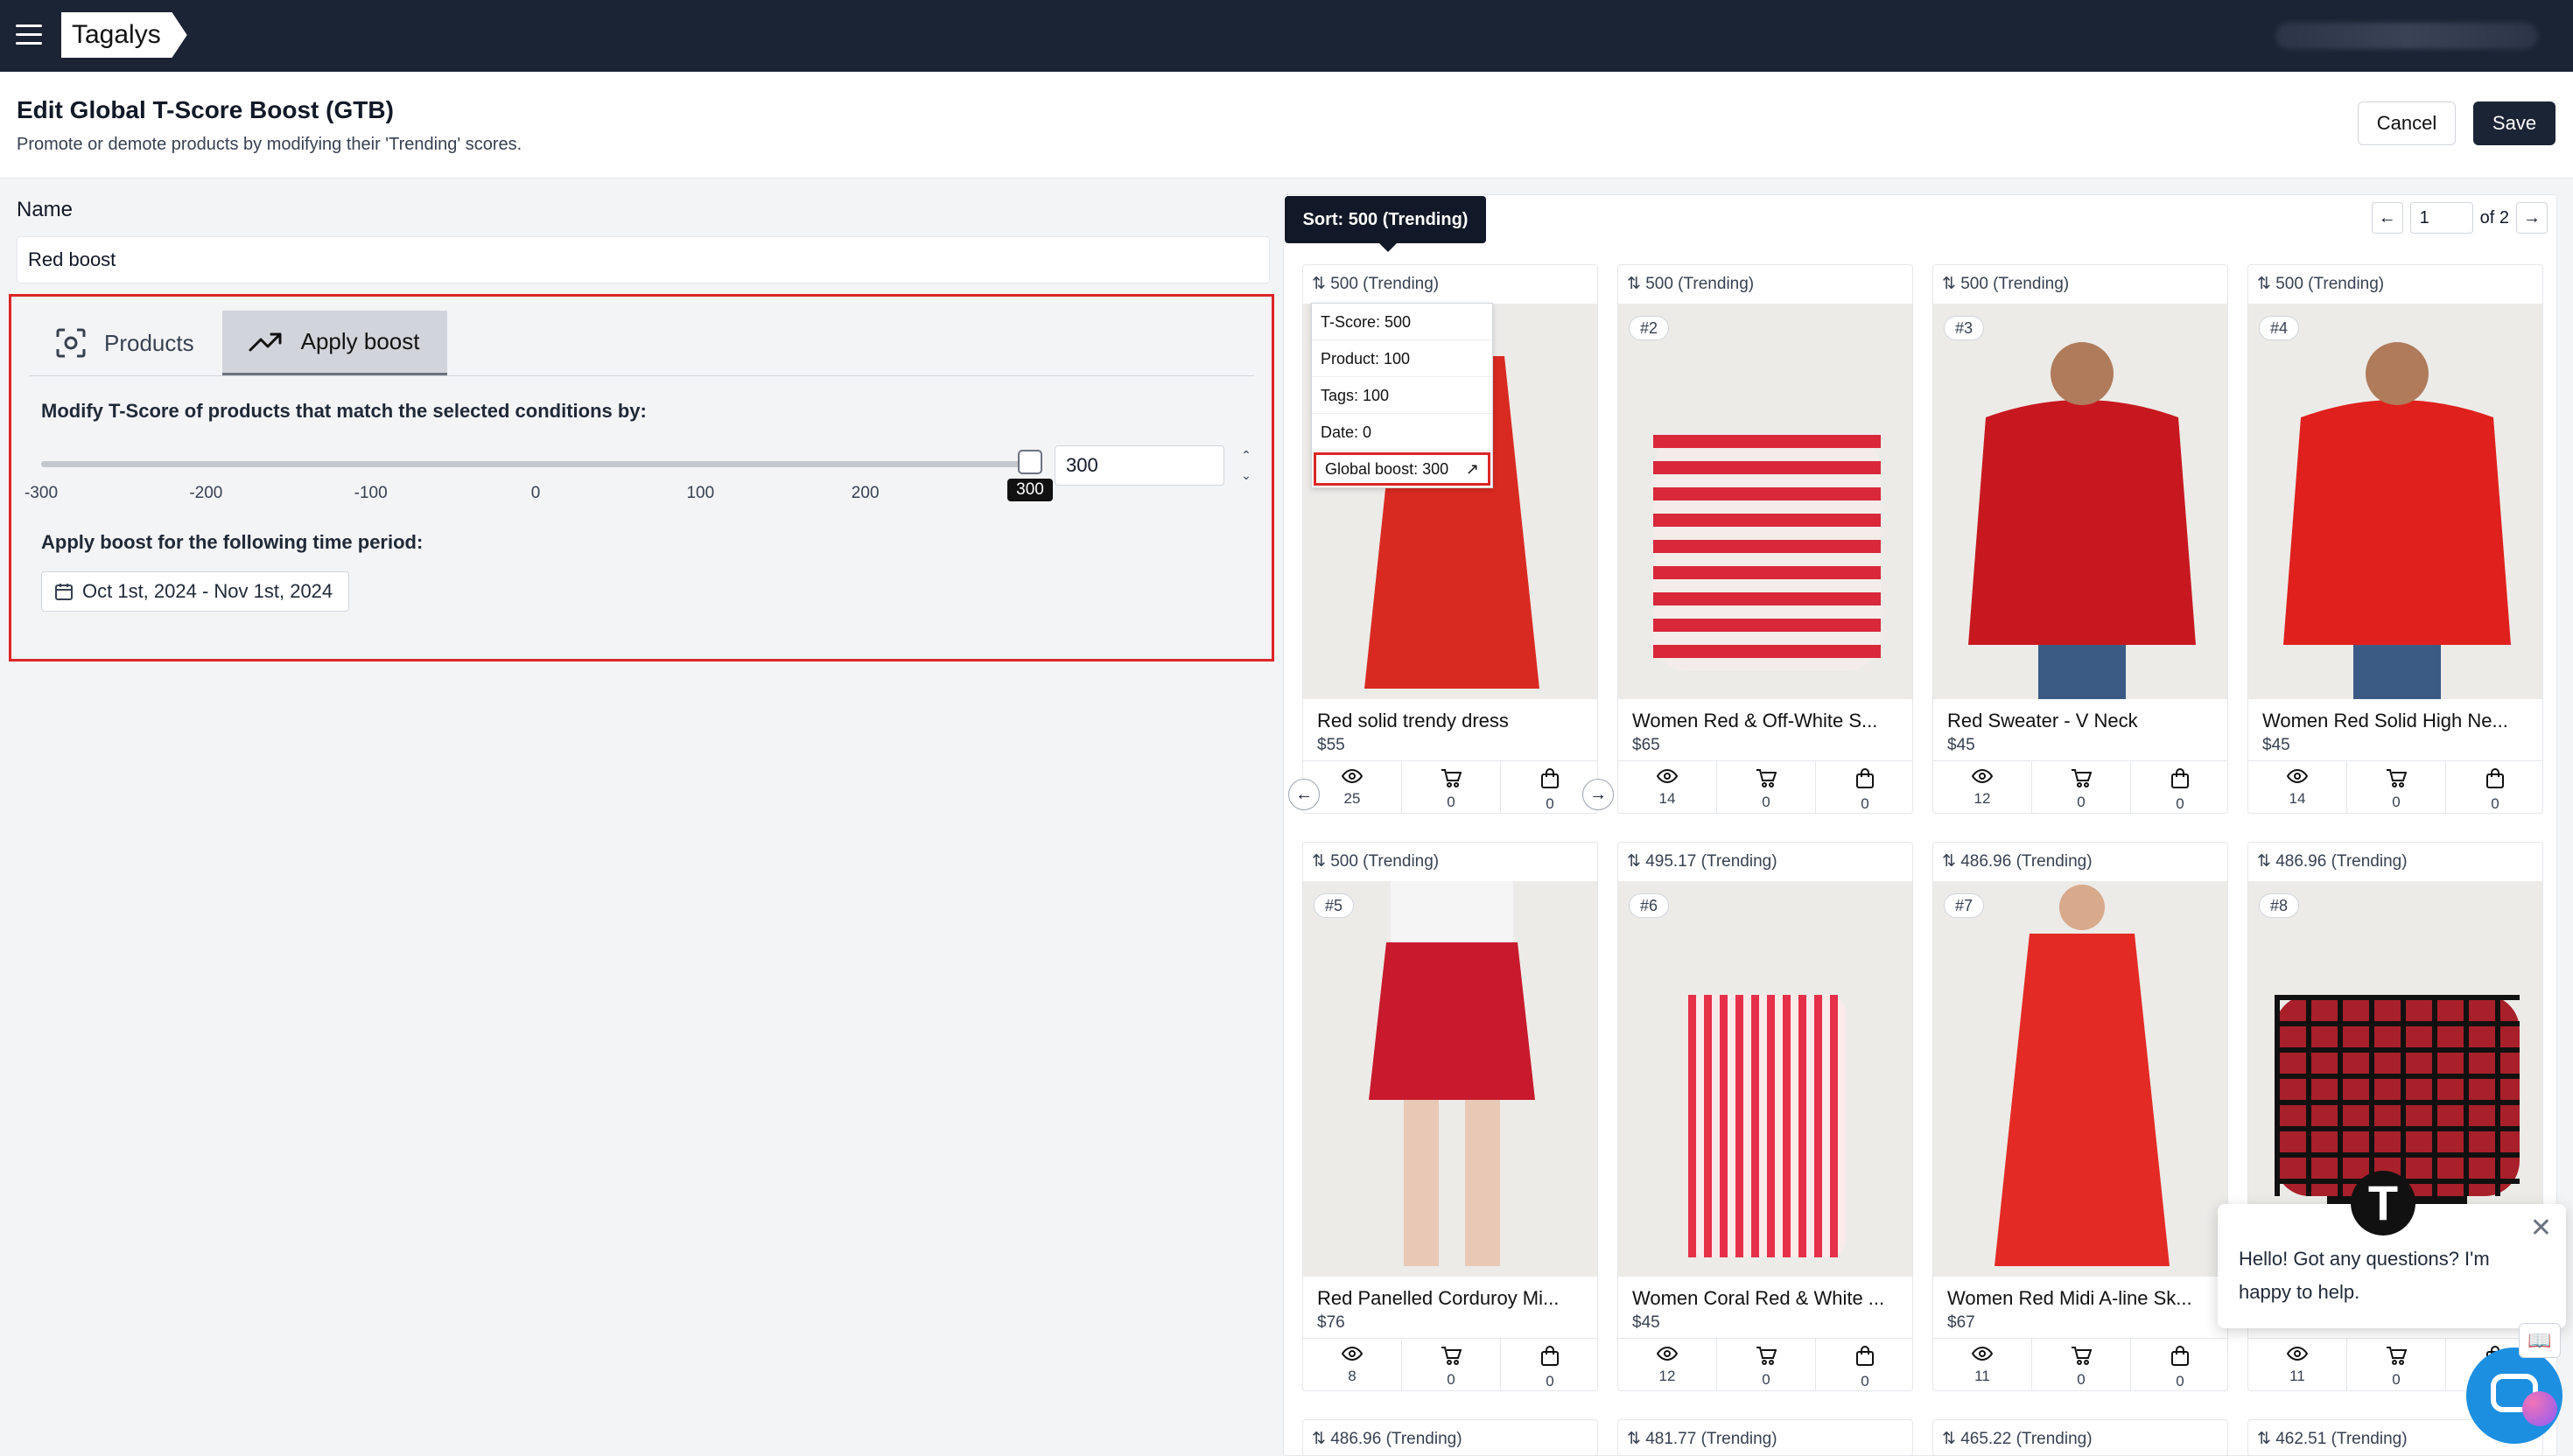  I want to click on product-price: $76, so click(1331, 1322).